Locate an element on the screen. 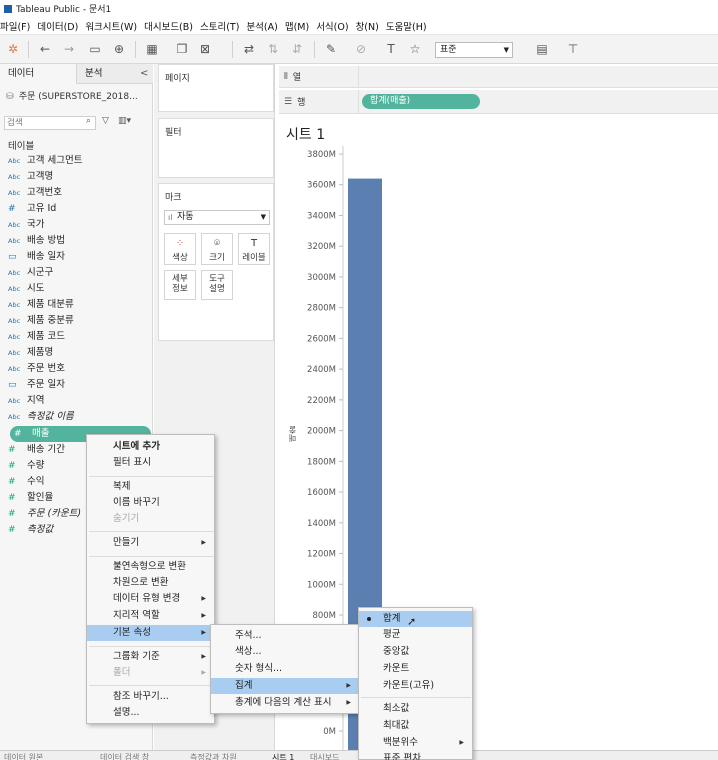 Image resolution: width=718 pixels, height=760 pixels. measure-field: # 주문 (카운트) is located at coordinates (44, 514).